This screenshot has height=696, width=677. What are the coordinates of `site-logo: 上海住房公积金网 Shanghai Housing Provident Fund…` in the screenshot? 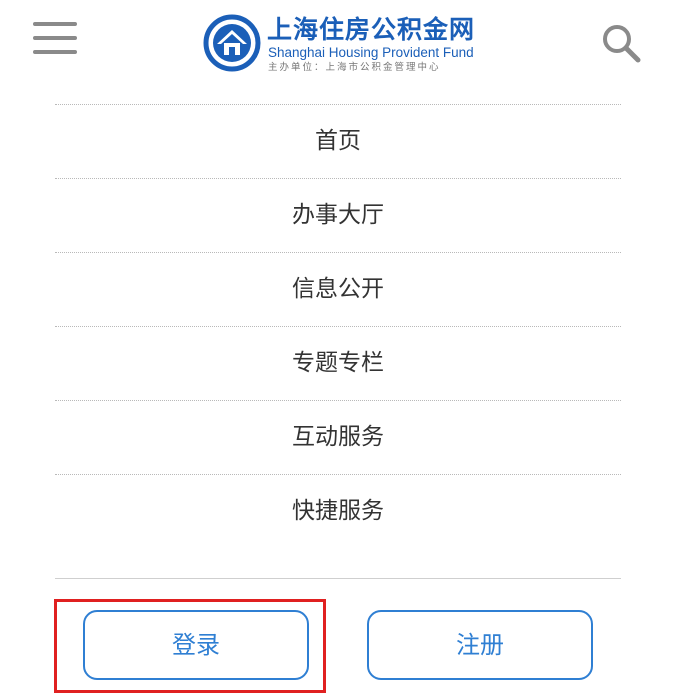 It's located at (343, 44).